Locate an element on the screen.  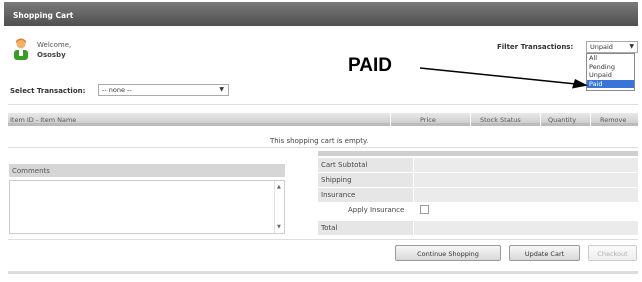
scroll-up-icon: ▲ is located at coordinates (279, 187).